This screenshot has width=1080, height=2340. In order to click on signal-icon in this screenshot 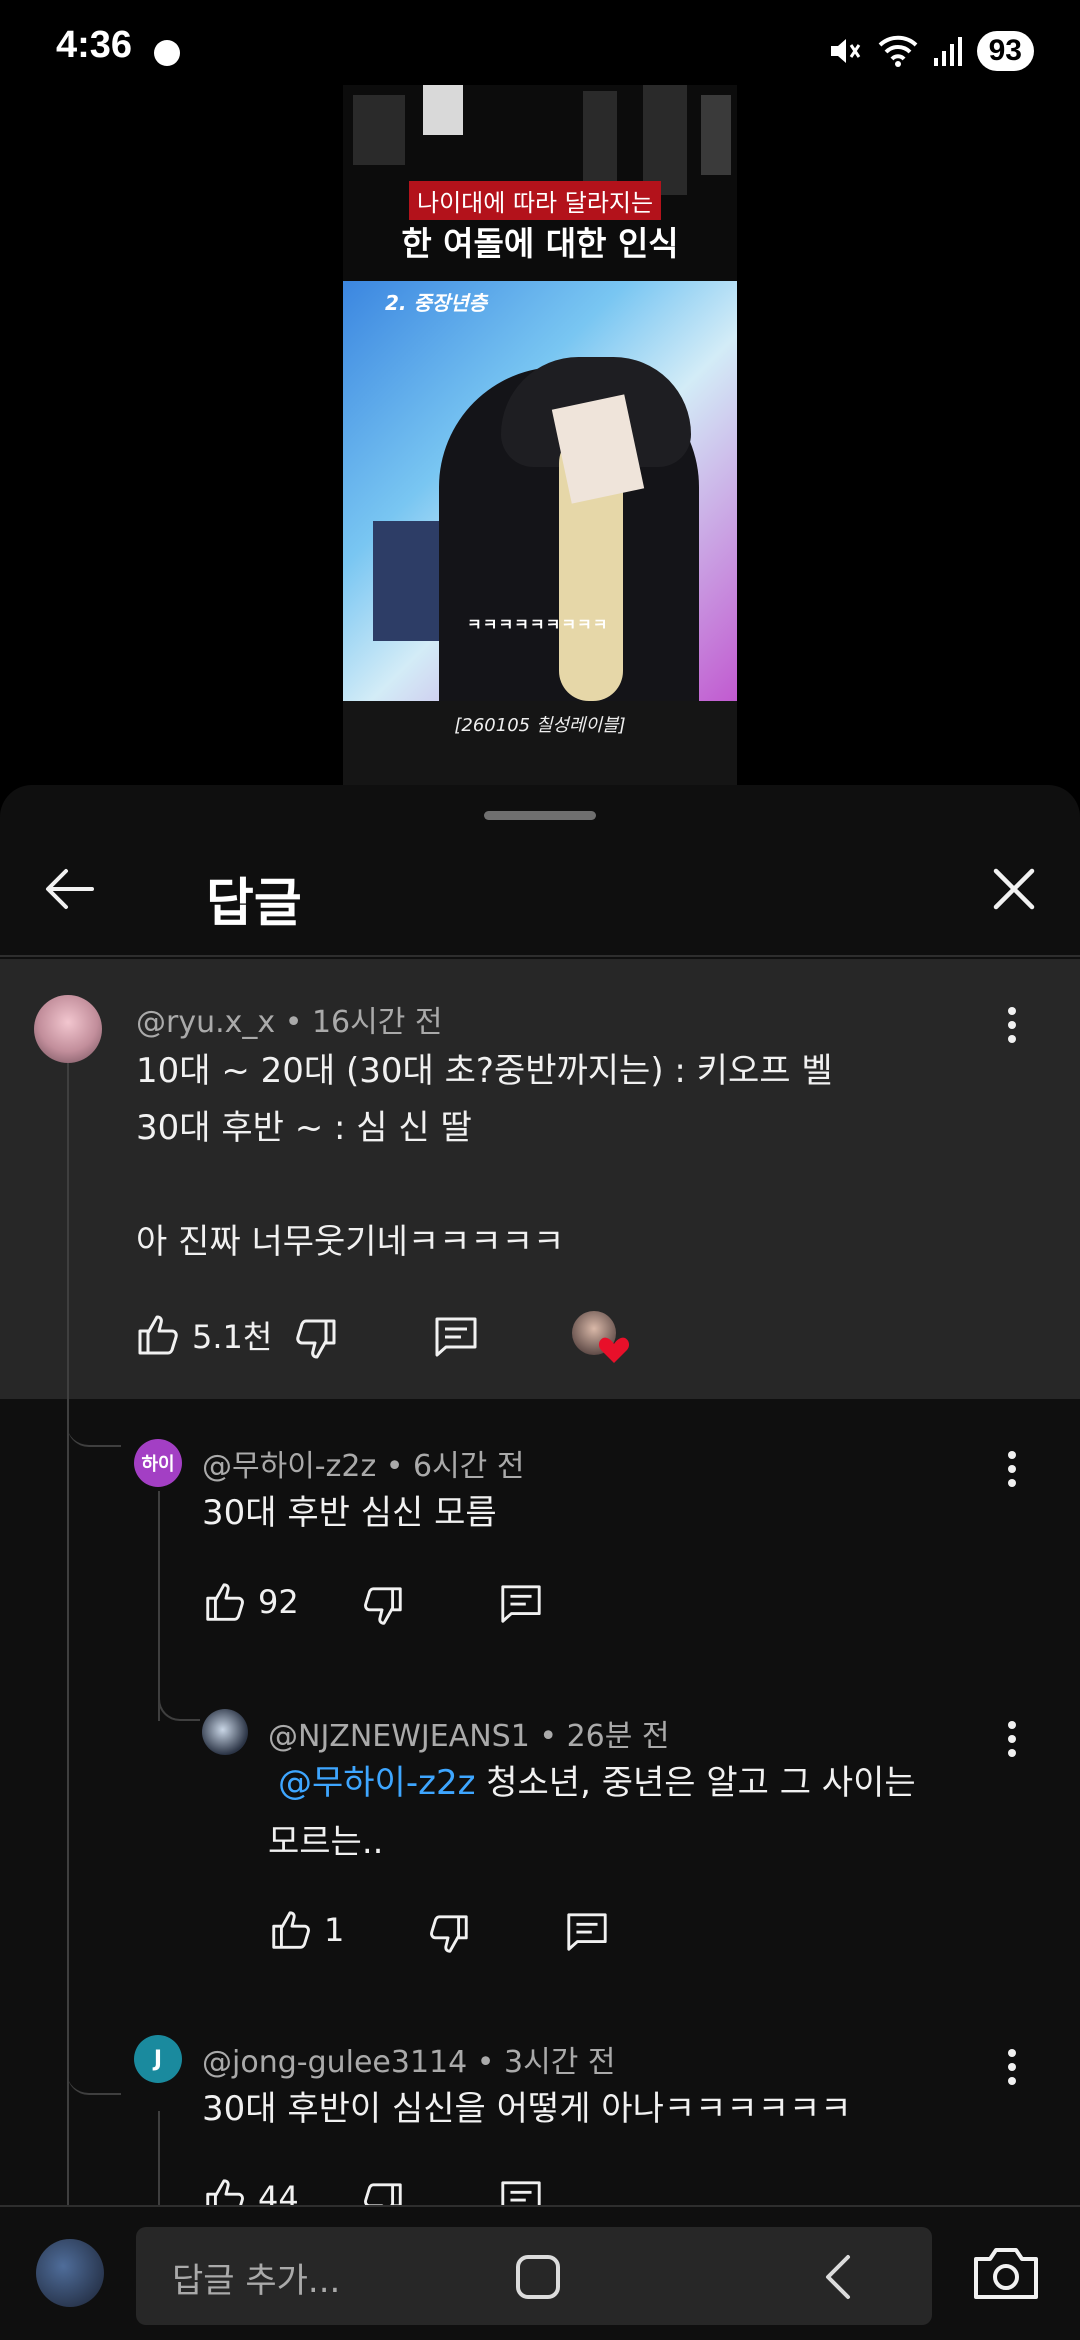, I will do `click(947, 51)`.